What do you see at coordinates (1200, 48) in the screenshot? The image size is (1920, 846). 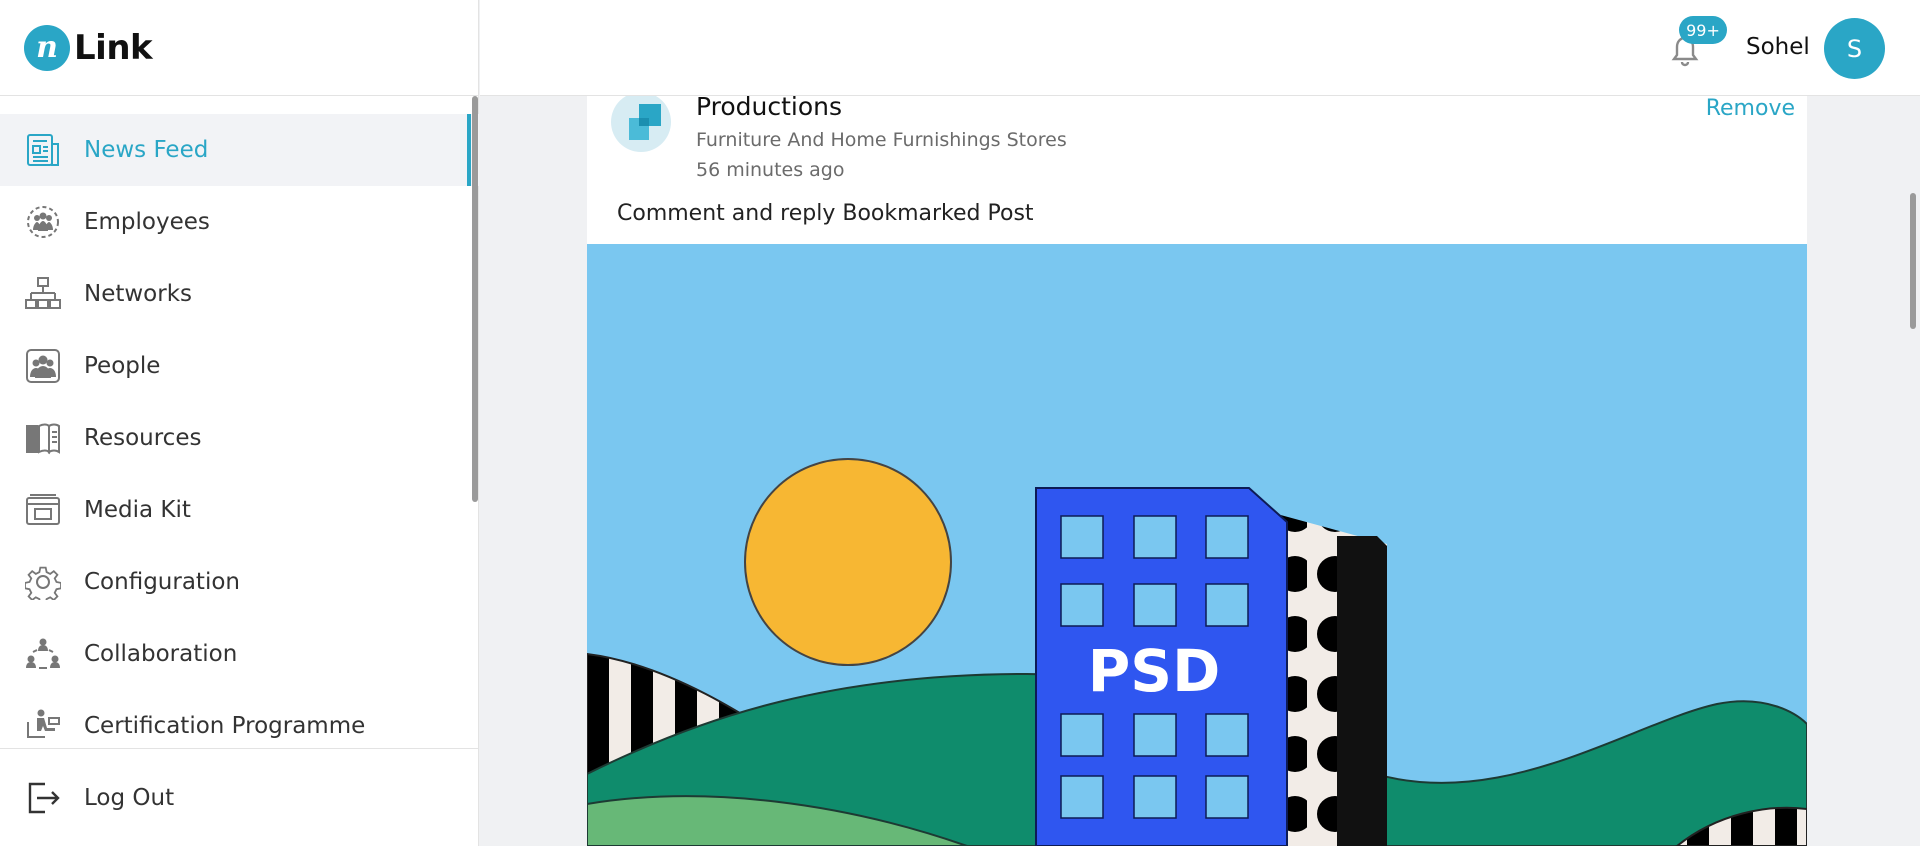 I see `top-header` at bounding box center [1200, 48].